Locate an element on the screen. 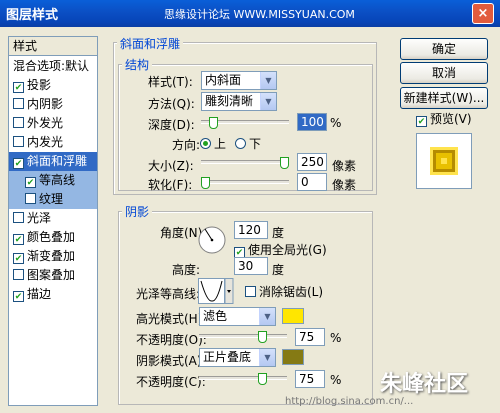  style-list-item-label: 光泽 is located at coordinates (39, 218).